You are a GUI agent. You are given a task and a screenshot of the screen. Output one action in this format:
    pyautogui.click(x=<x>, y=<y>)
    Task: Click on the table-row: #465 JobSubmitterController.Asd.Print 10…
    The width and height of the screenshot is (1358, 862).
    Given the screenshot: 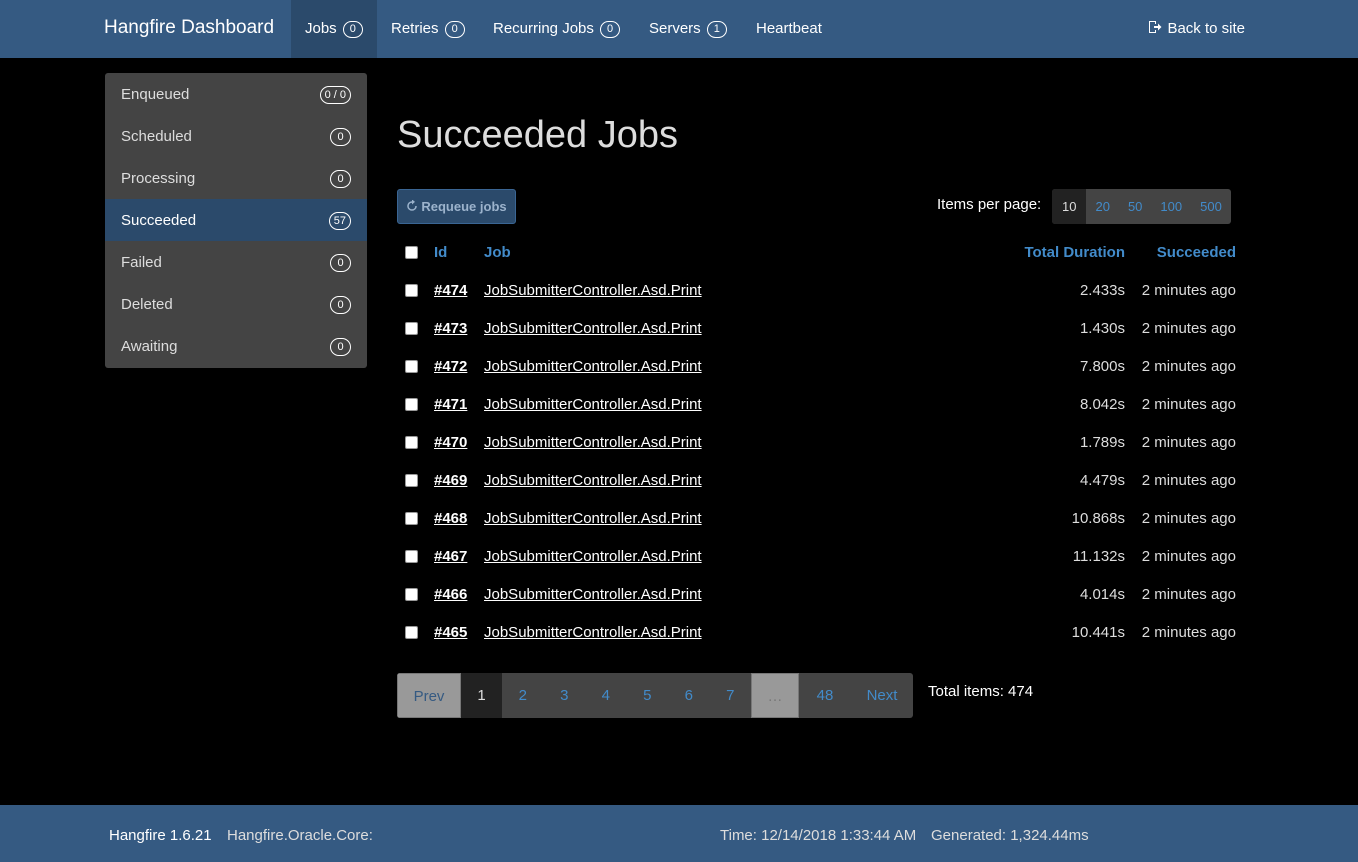 What is the action you would take?
    pyautogui.click(x=821, y=643)
    